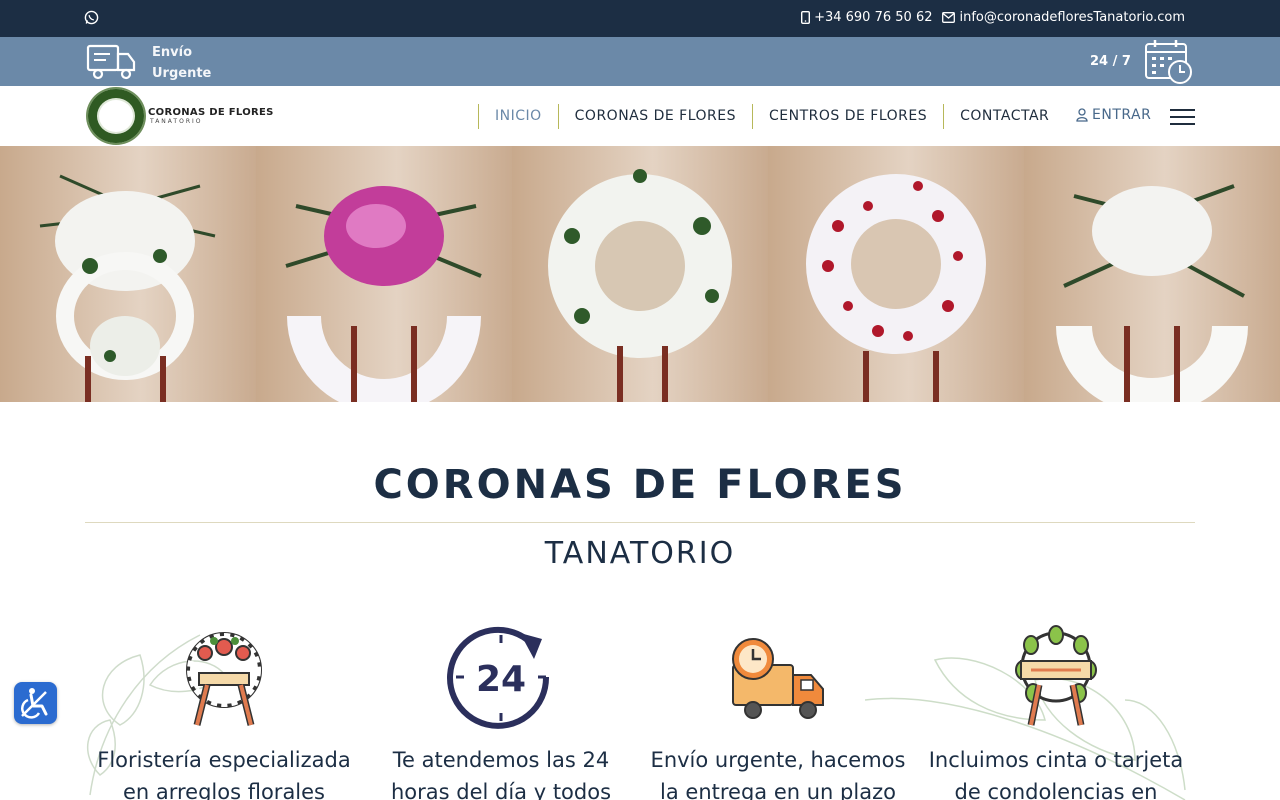 The width and height of the screenshot is (1280, 800). I want to click on funeral-wreath-icon, so click(224, 679).